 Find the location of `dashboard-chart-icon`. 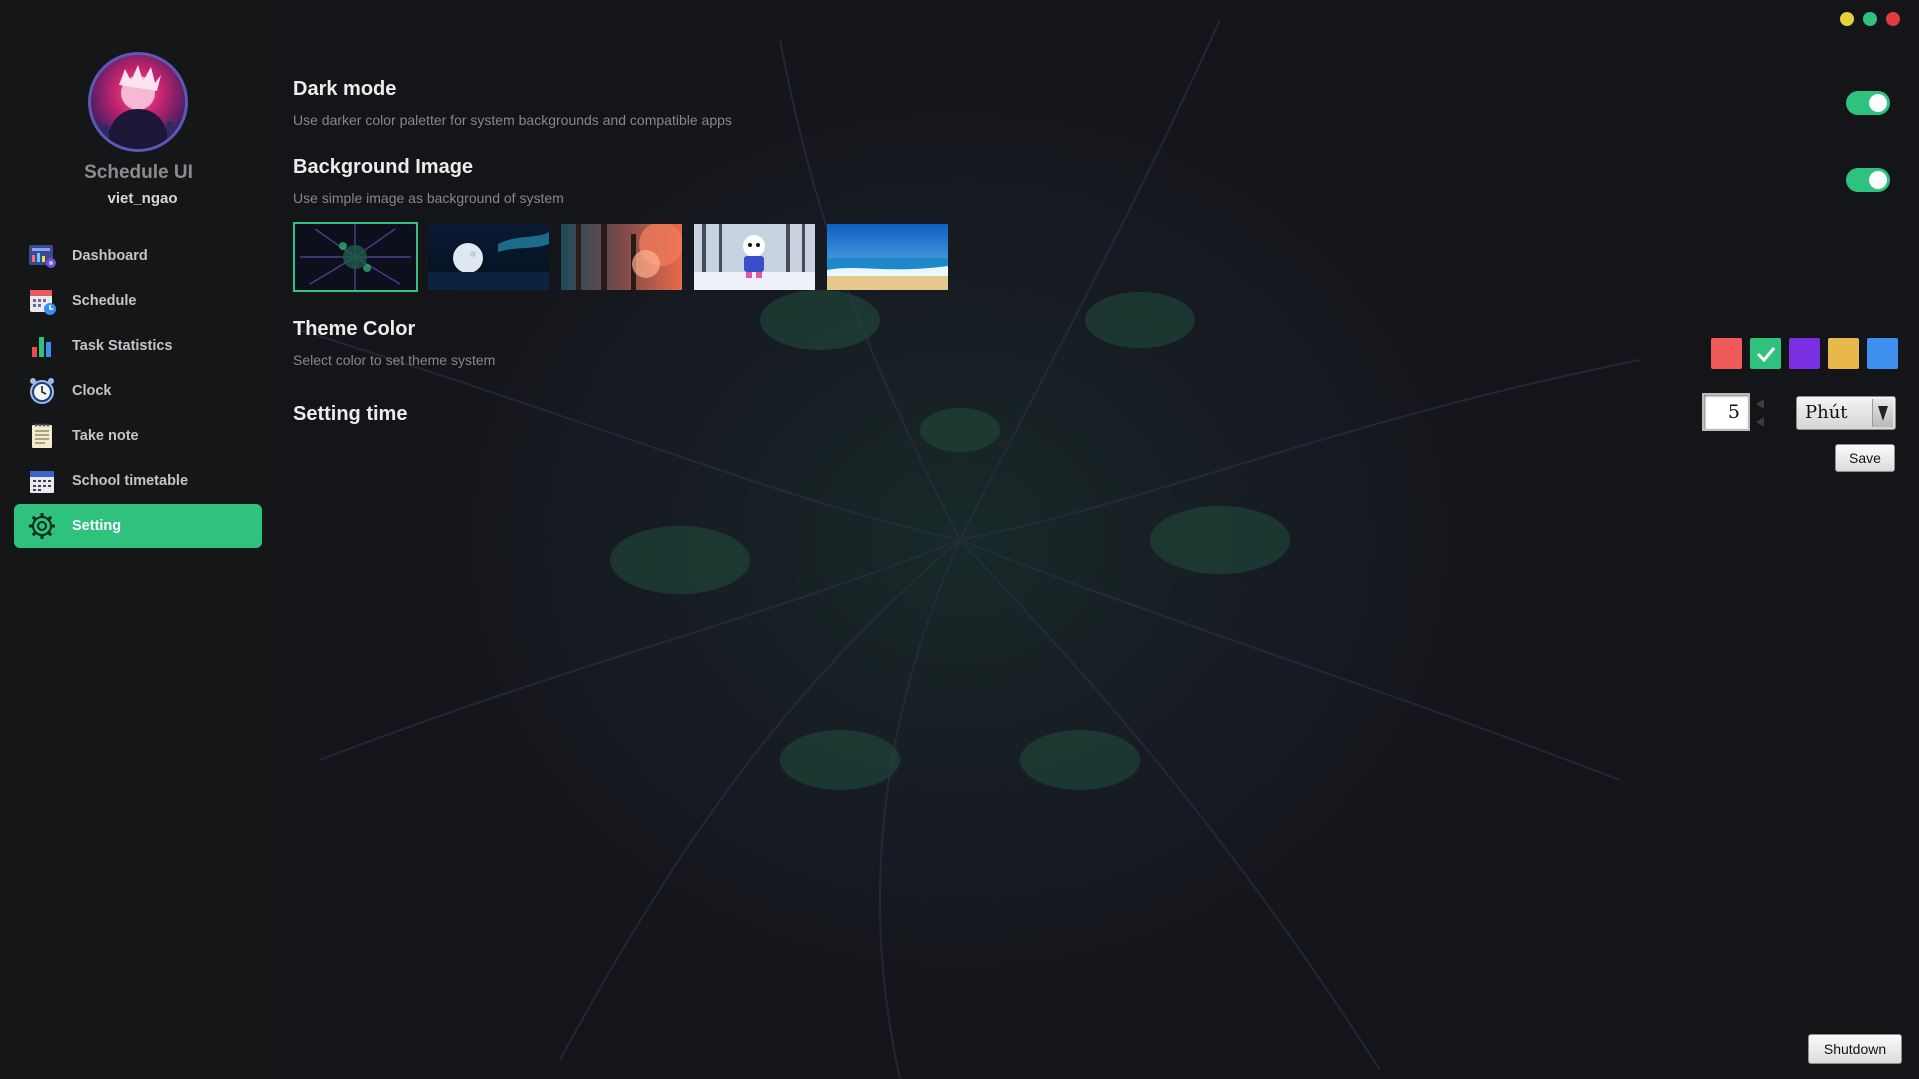

dashboard-chart-icon is located at coordinates (42, 256).